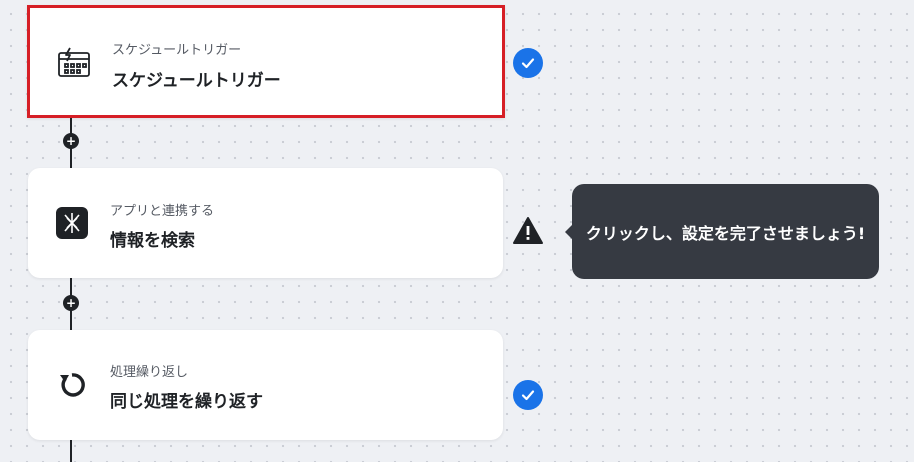 Image resolution: width=914 pixels, height=462 pixels. Describe the element at coordinates (162, 211) in the screenshot. I see `step-subtitle: アプリと連携する` at that location.